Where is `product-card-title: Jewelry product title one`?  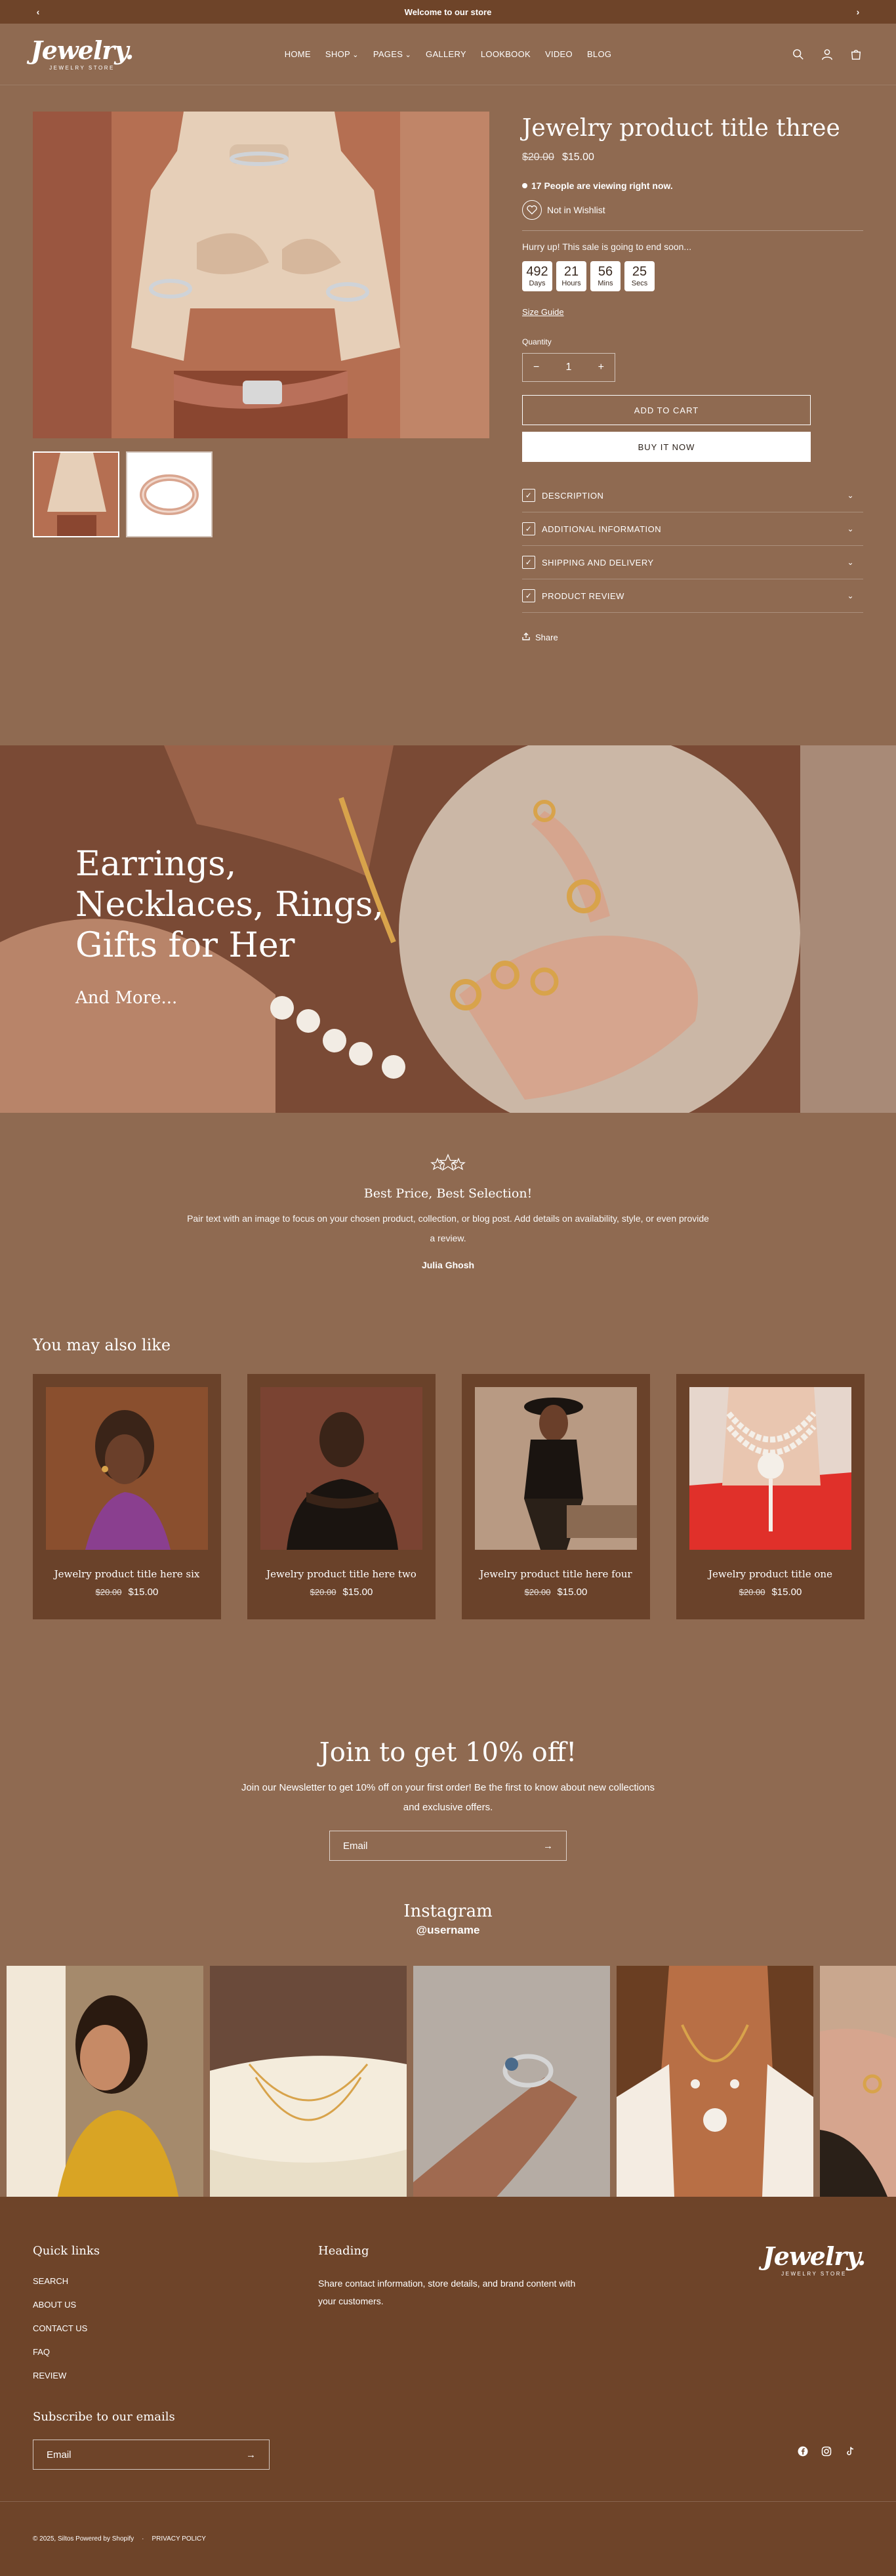 product-card-title: Jewelry product title one is located at coordinates (770, 1574).